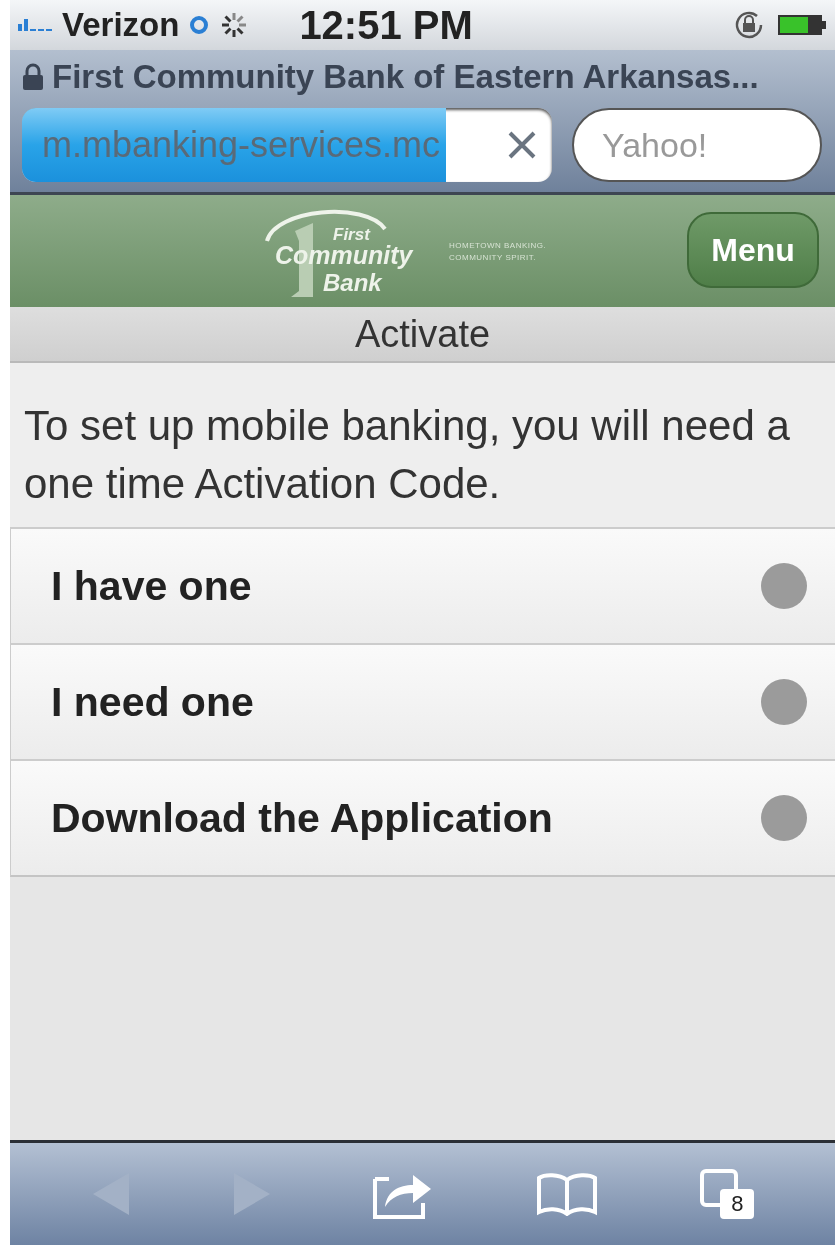 The image size is (835, 1245). What do you see at coordinates (423, 585) in the screenshot?
I see `option-item: I have one` at bounding box center [423, 585].